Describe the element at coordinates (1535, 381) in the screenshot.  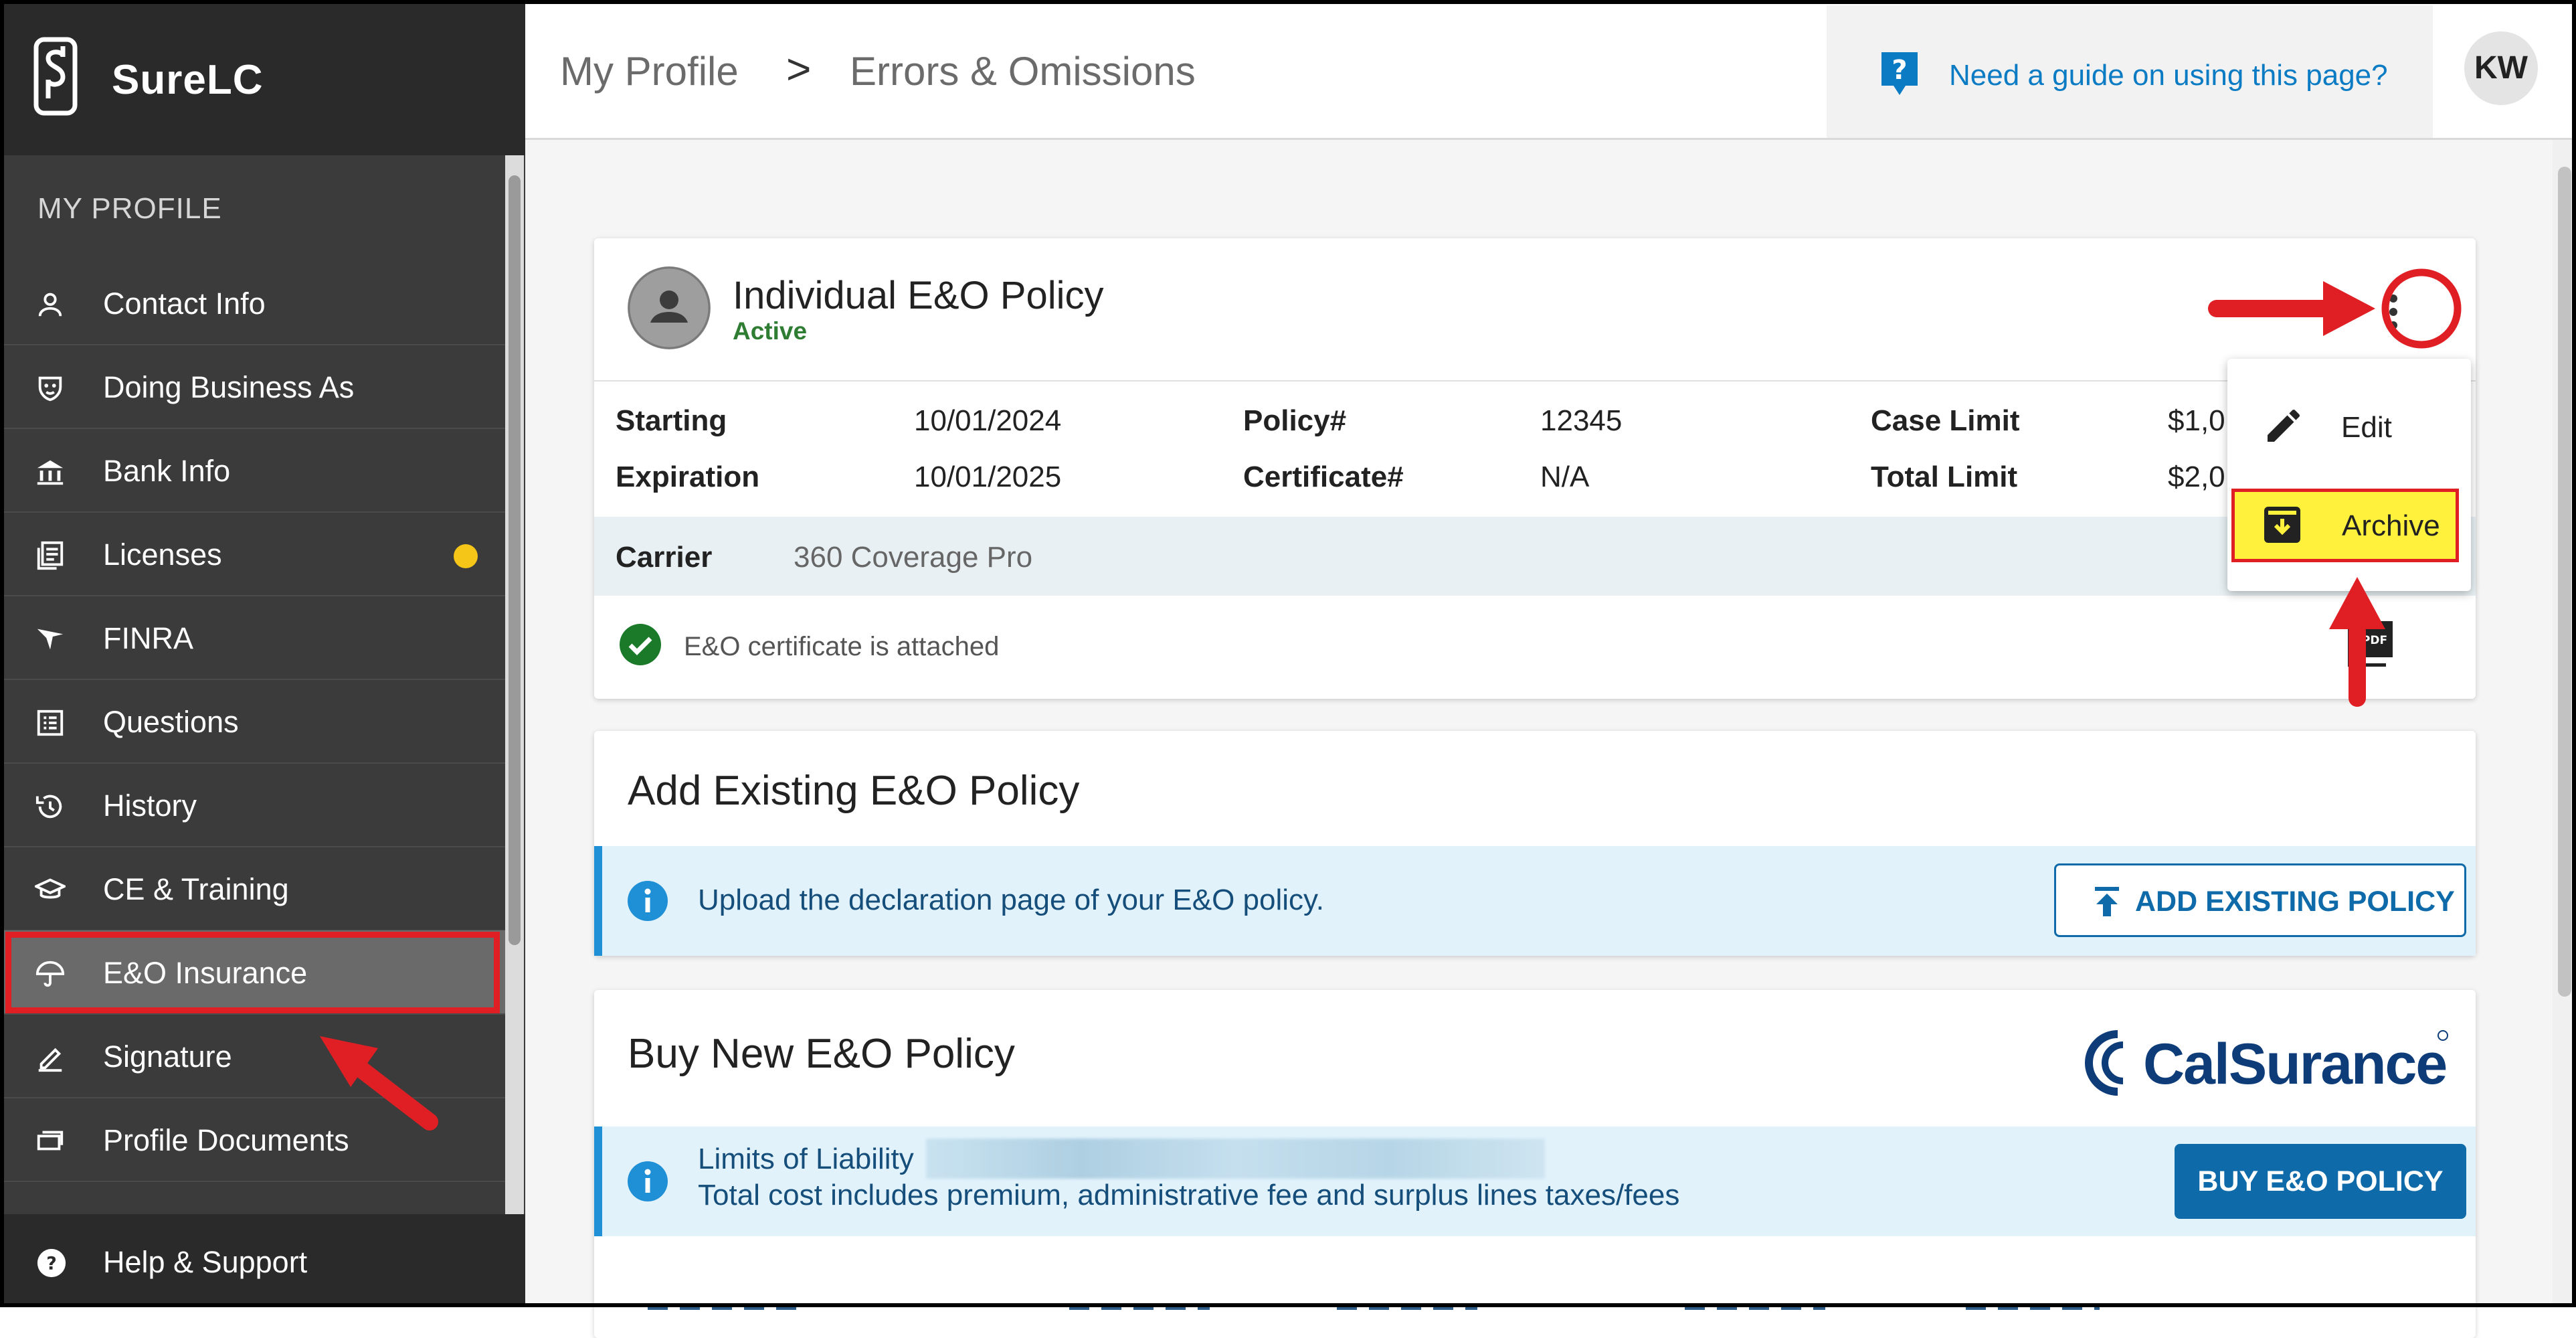
I see `policy-divider` at that location.